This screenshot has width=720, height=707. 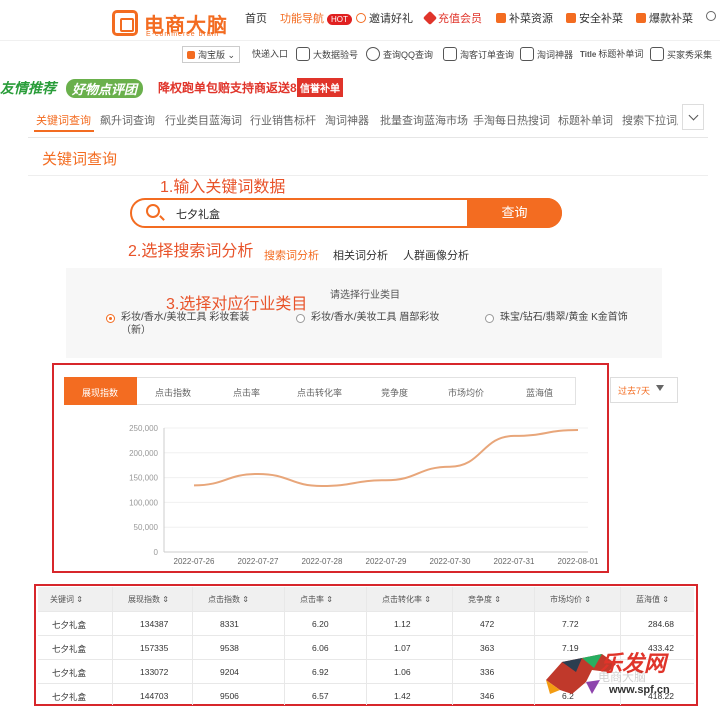 What do you see at coordinates (125, 23) in the screenshot?
I see `logo-icon` at bounding box center [125, 23].